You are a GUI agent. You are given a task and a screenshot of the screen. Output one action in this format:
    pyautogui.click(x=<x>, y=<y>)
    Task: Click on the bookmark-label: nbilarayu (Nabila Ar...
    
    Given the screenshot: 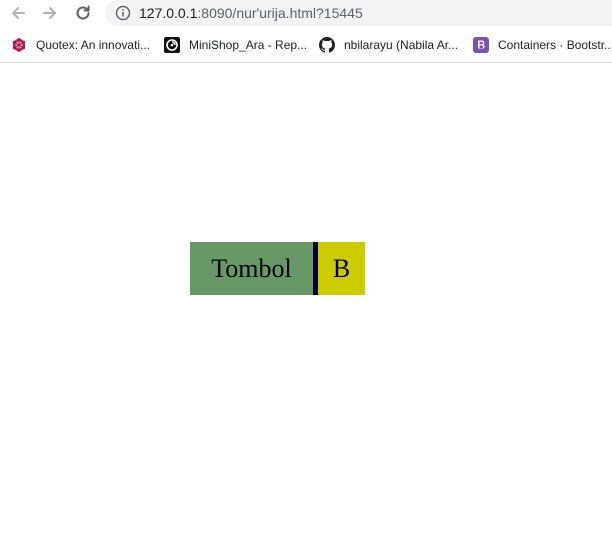 What is the action you would take?
    pyautogui.click(x=401, y=45)
    